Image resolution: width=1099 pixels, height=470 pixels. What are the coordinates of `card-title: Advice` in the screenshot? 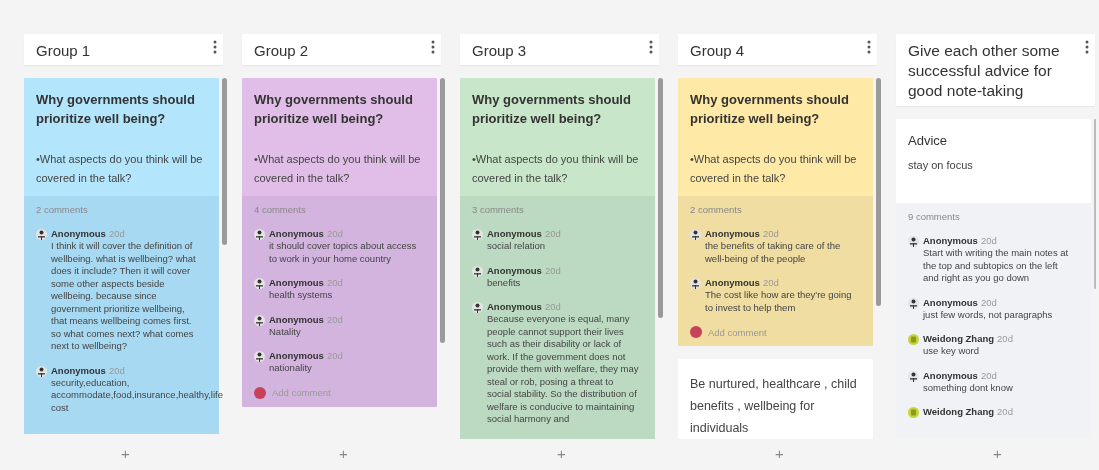 It's located at (928, 141).